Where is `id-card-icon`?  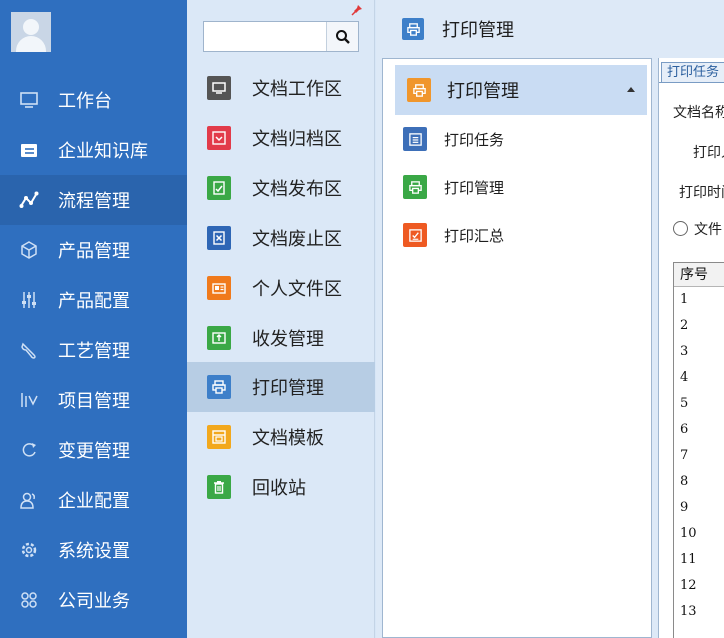
id-card-icon is located at coordinates (219, 288).